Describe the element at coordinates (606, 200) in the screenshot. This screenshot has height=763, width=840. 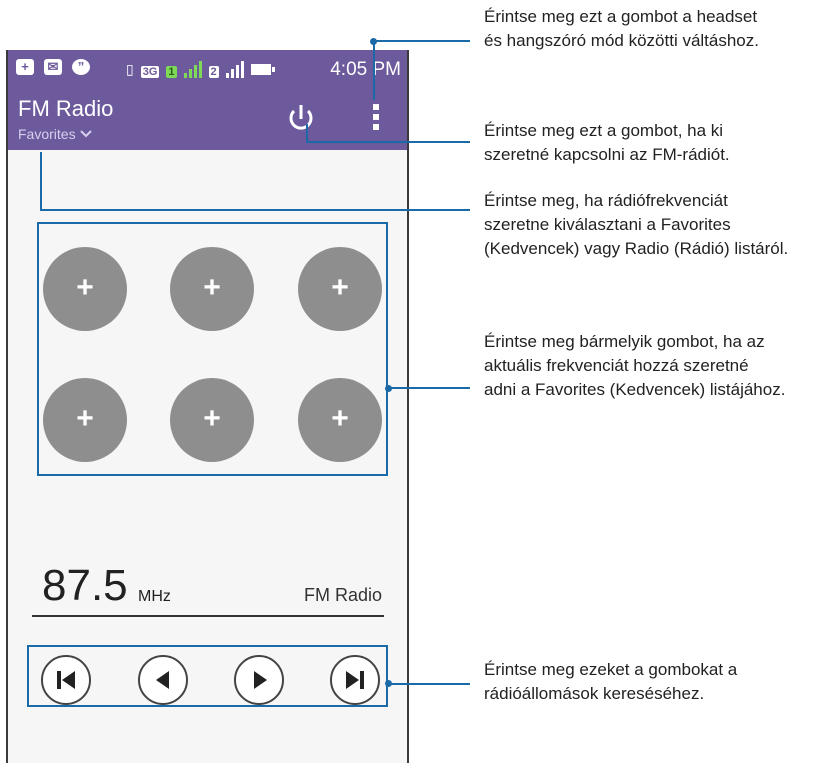
I see `callout-3-line-1: Érintse meg, ha rádiófrekvenciát` at that location.